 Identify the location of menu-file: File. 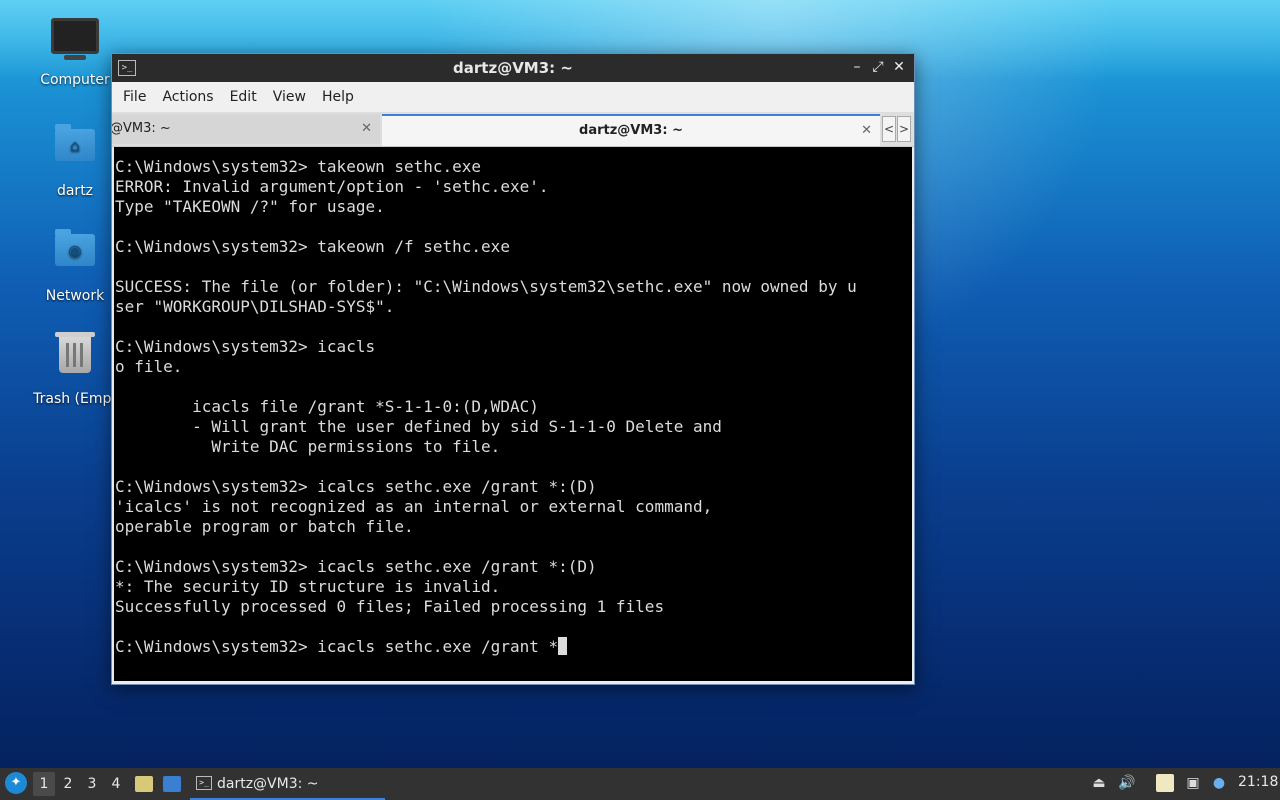
(134, 97).